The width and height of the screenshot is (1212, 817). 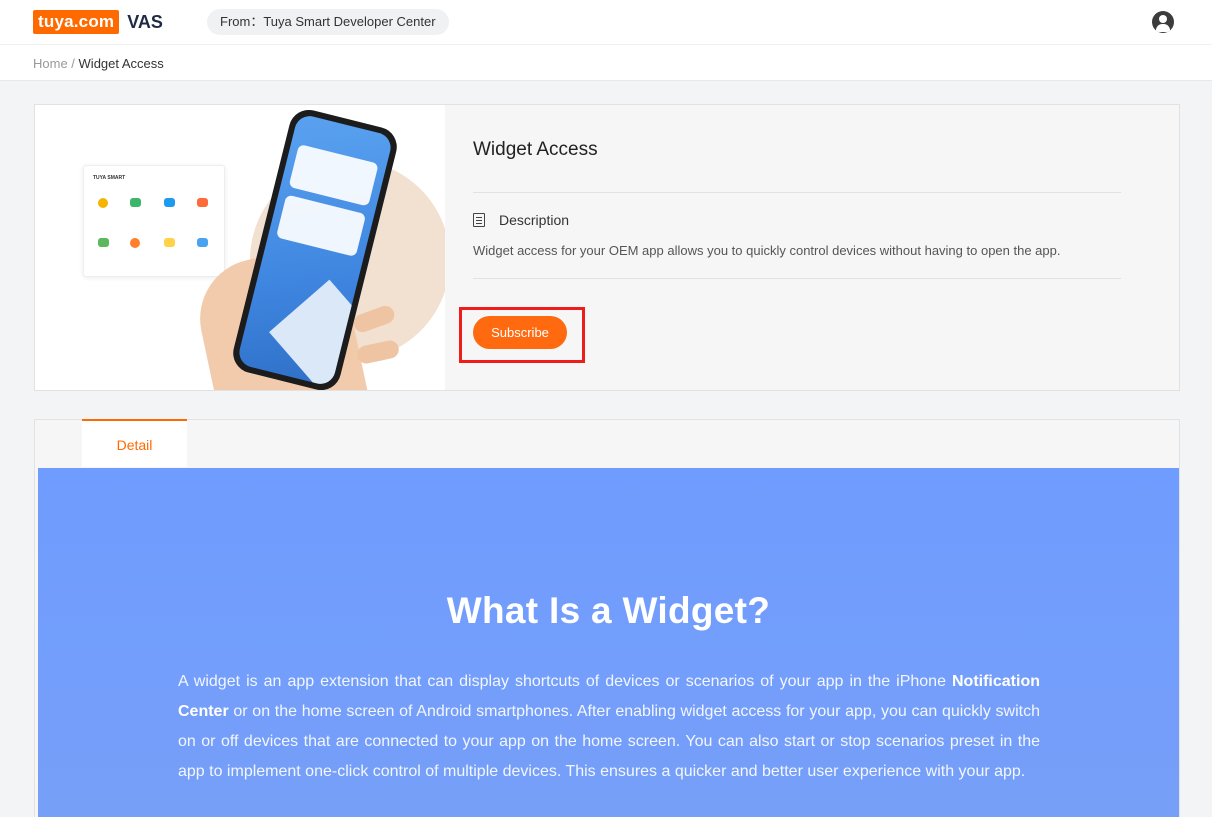 I want to click on breadcrumb: Home / Widget Access, so click(x=98, y=63).